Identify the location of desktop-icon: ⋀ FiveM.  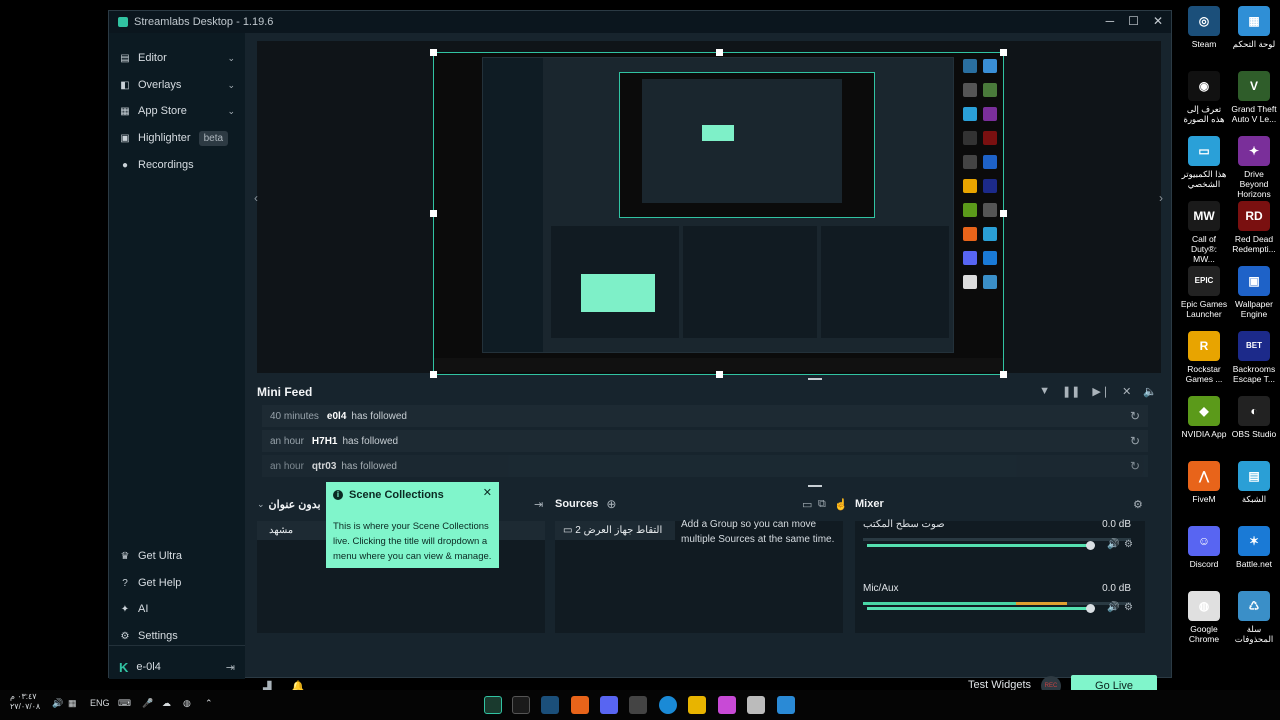
(1204, 482).